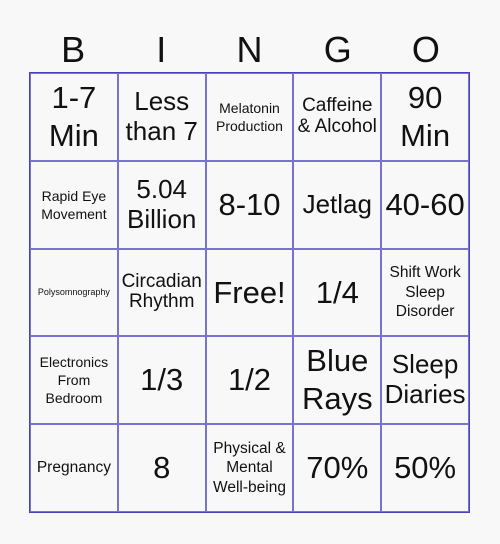 This screenshot has height=544, width=500. Describe the element at coordinates (425, 468) in the screenshot. I see `bingo-cell: 50%` at that location.